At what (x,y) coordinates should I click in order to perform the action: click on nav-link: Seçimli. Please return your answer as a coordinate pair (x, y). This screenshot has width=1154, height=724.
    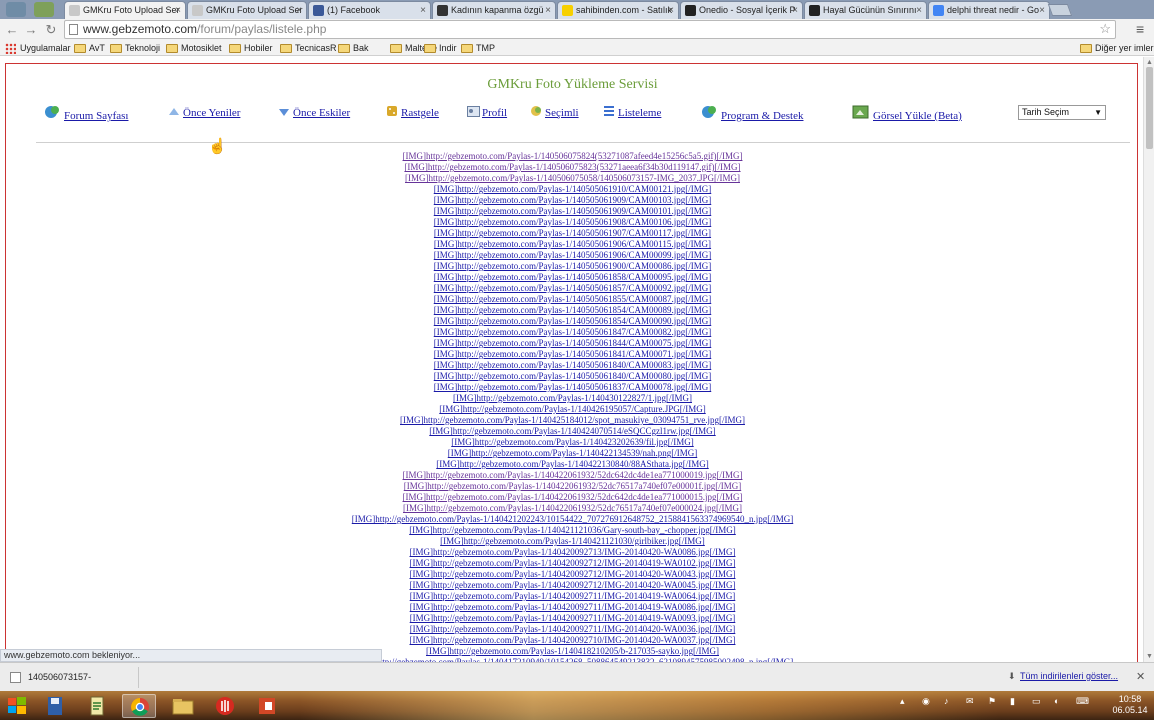
    Looking at the image, I should click on (562, 113).